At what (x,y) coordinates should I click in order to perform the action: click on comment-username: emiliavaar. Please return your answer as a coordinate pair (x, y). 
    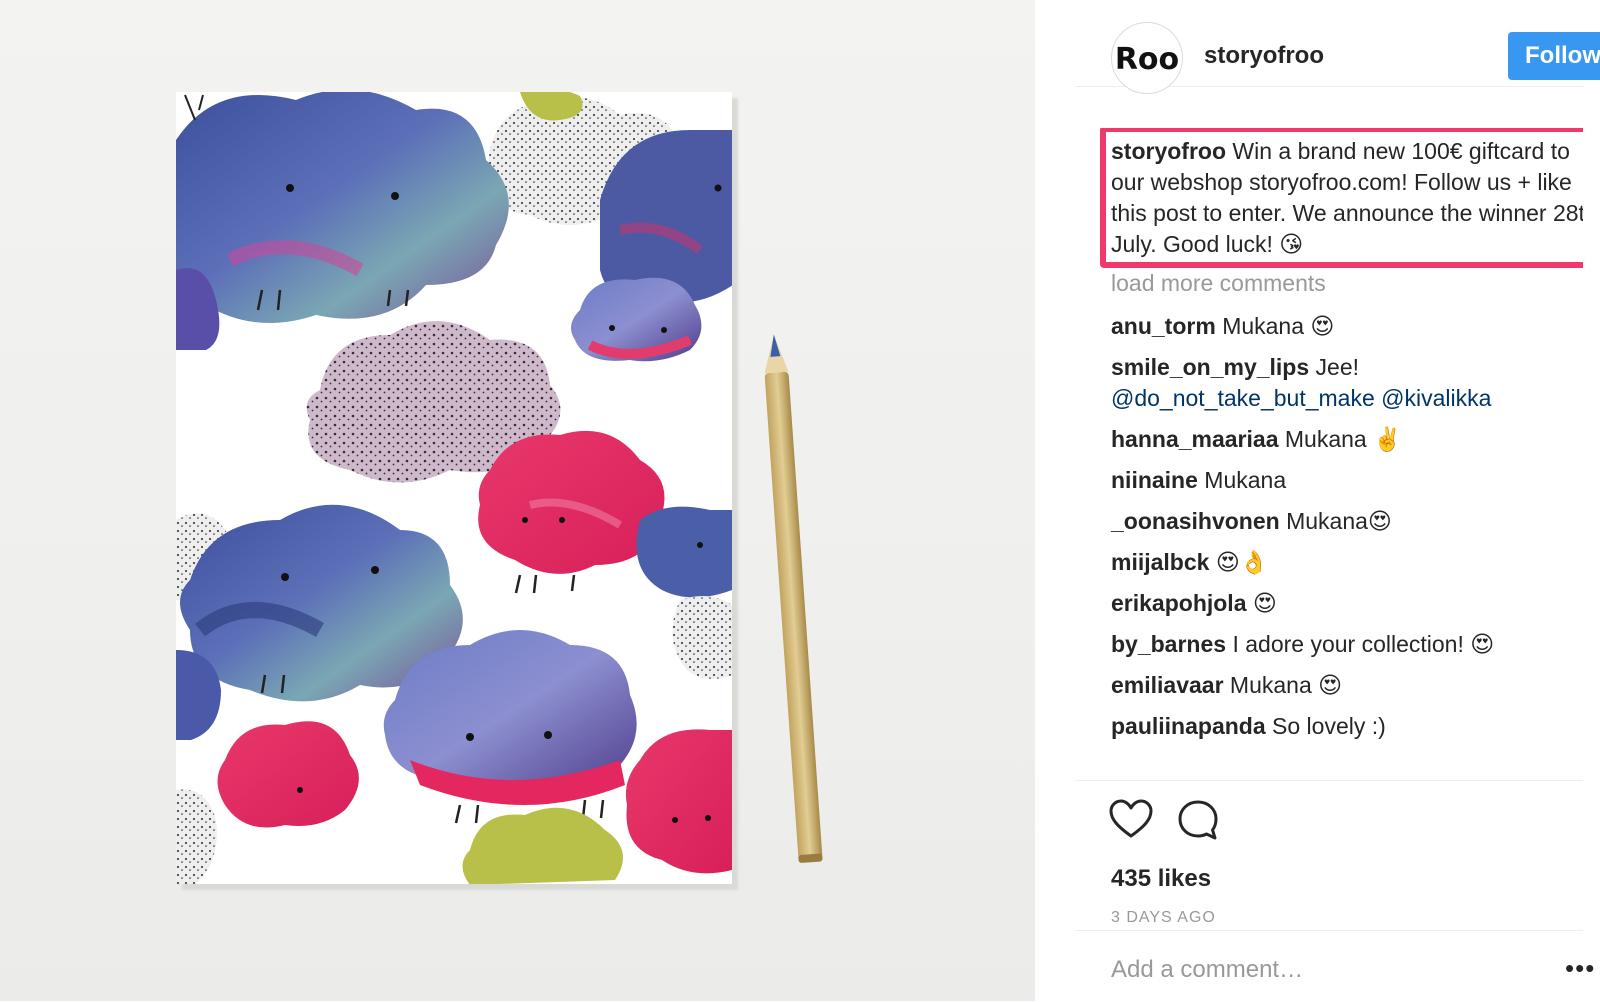
    Looking at the image, I should click on (1167, 685).